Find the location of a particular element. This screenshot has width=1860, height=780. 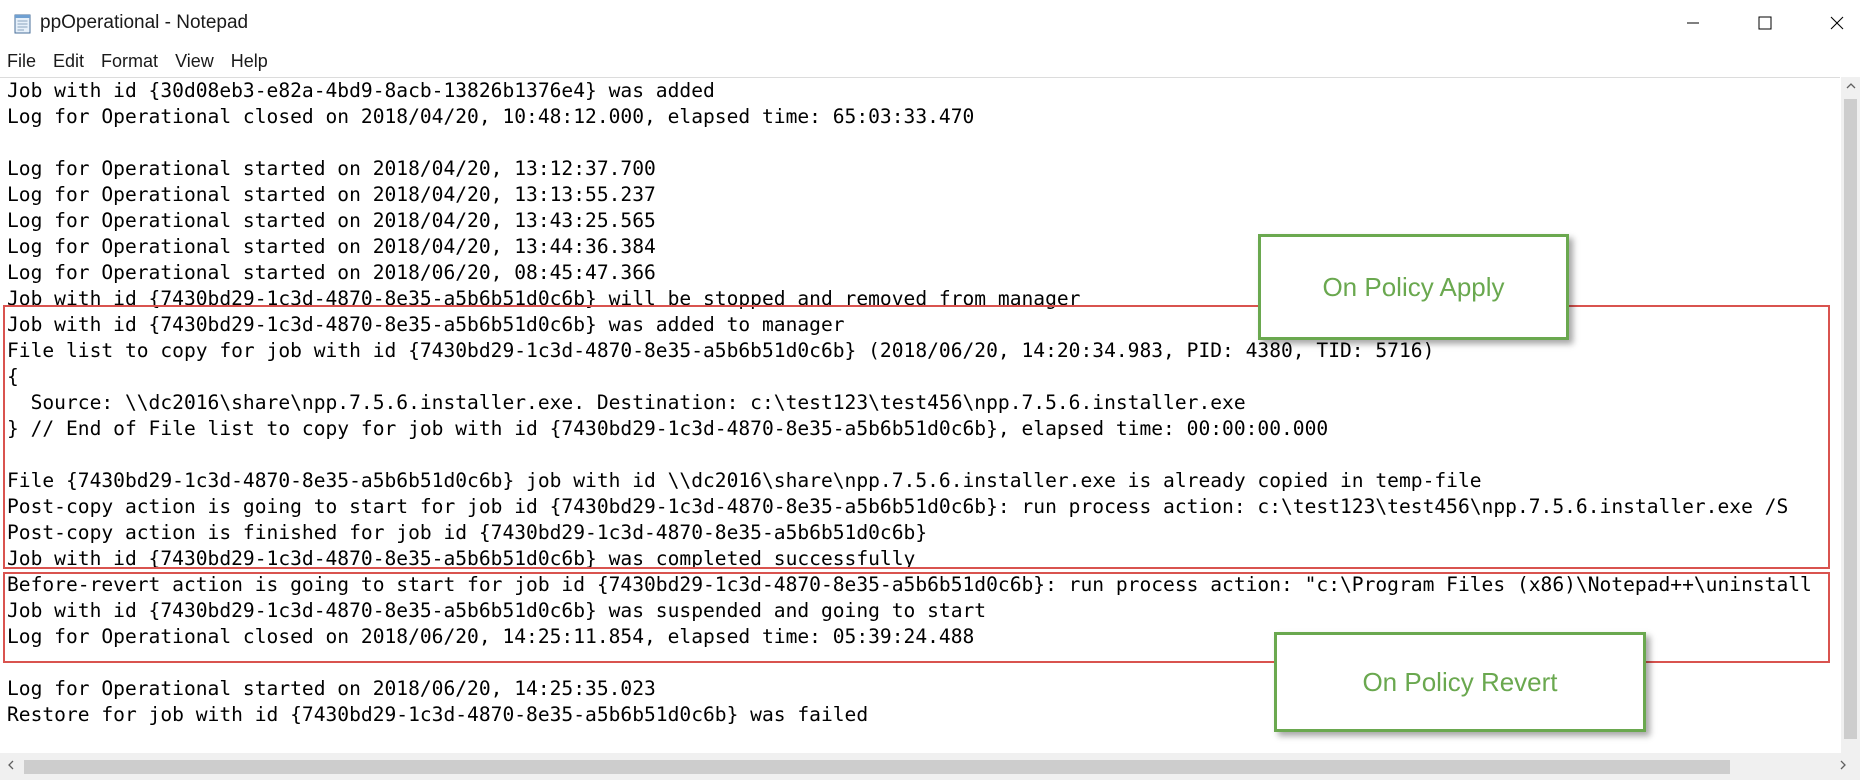

vertical-scroll-thumb is located at coordinates (1850, 419).